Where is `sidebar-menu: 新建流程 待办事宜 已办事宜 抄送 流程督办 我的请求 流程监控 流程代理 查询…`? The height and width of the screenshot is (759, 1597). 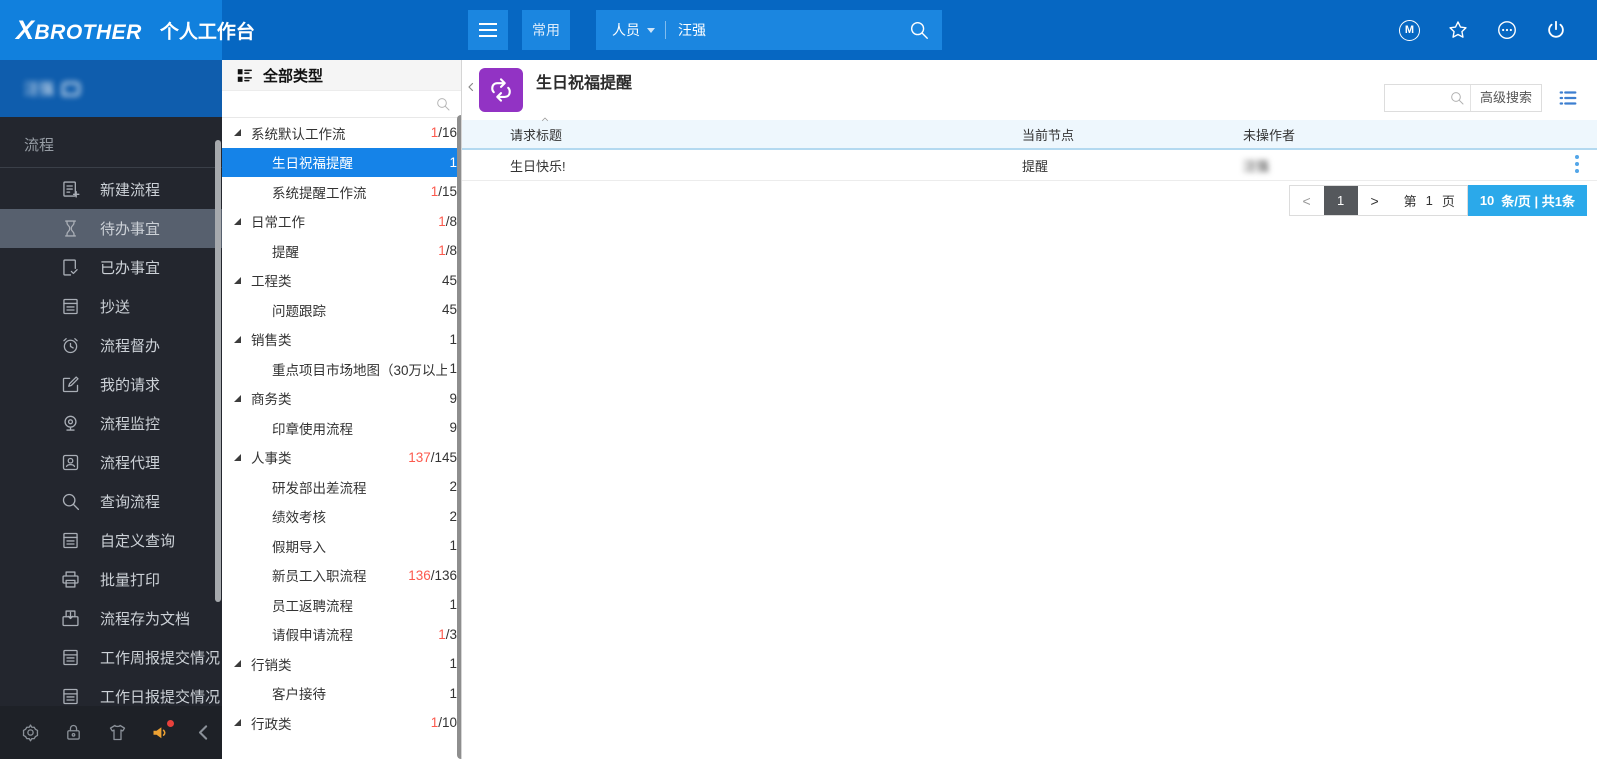
sidebar-menu: 新建流程 待办事宜 已办事宜 抄送 流程督办 我的请求 流程监控 流程代理 查询… is located at coordinates (111, 462).